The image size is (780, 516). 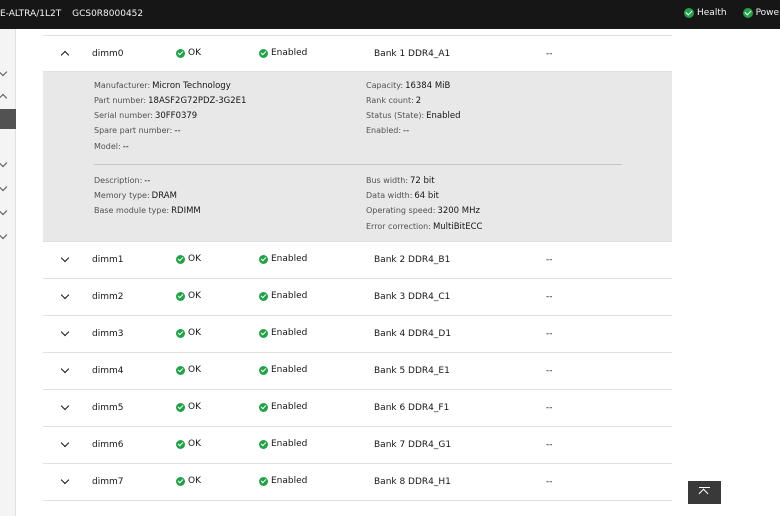 I want to click on detail-capacity: Capacity: 16384 MiB, so click(x=408, y=86).